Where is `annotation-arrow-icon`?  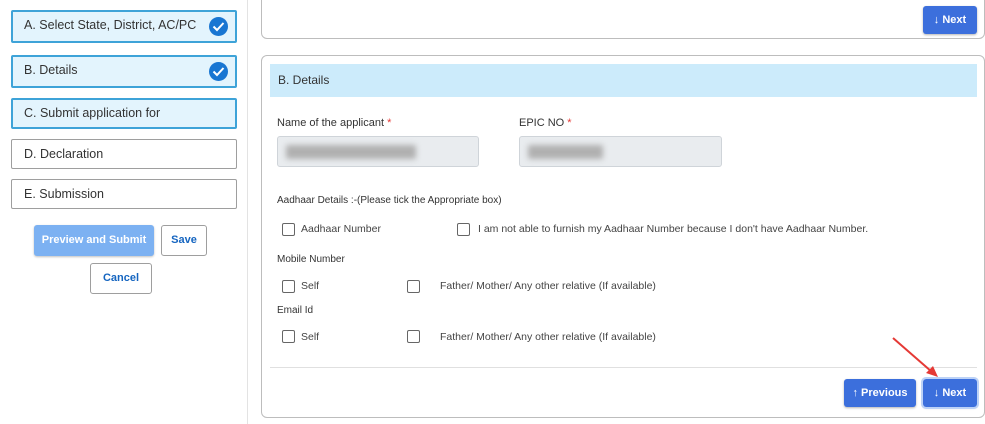
annotation-arrow-icon is located at coordinates (915, 357).